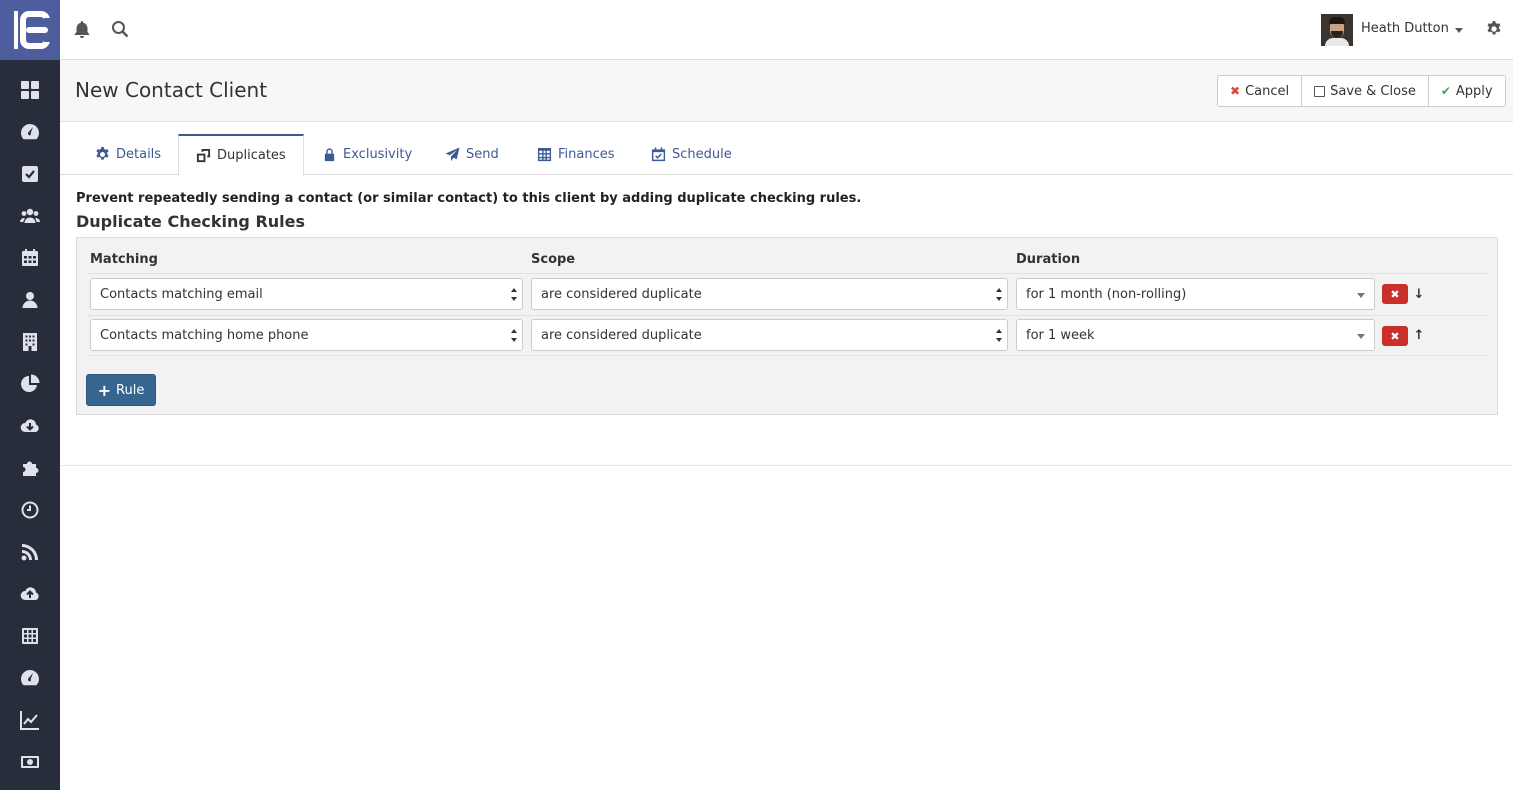 Image resolution: width=1513 pixels, height=790 pixels. I want to click on building-icon, so click(30, 342).